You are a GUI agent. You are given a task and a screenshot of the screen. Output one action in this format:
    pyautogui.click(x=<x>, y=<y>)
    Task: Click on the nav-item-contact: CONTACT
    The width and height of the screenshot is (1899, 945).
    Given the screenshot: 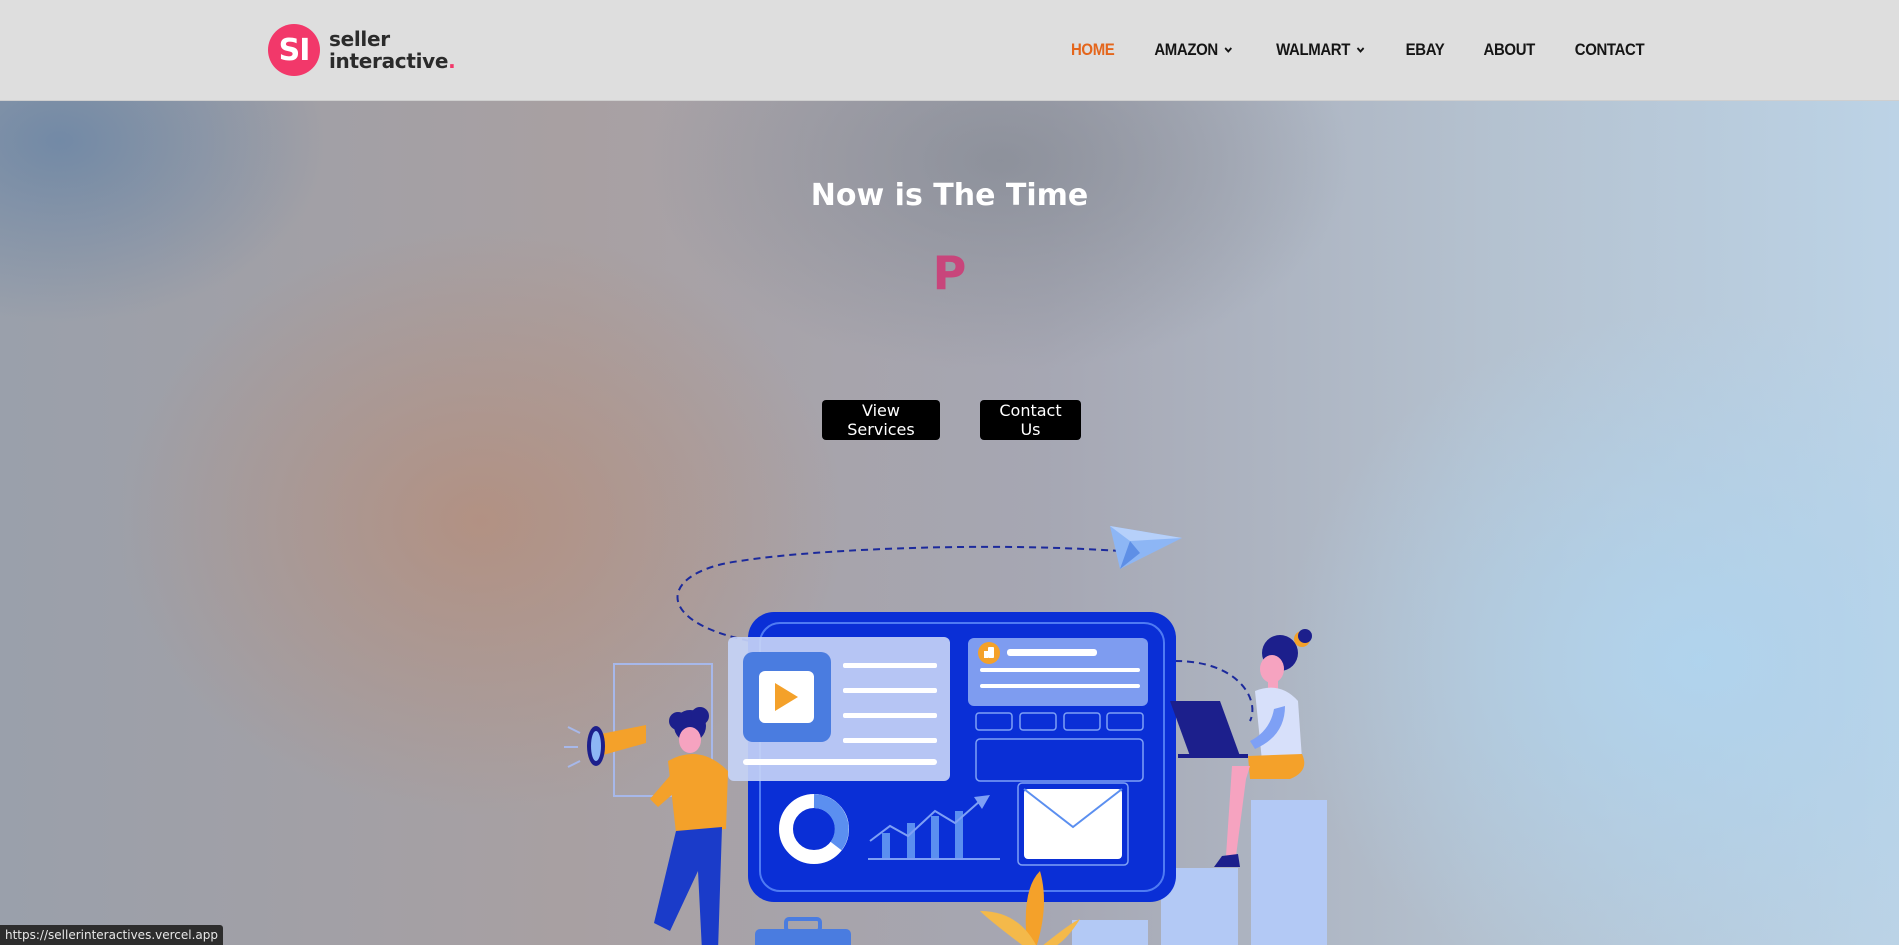 What is the action you would take?
    pyautogui.click(x=1610, y=50)
    